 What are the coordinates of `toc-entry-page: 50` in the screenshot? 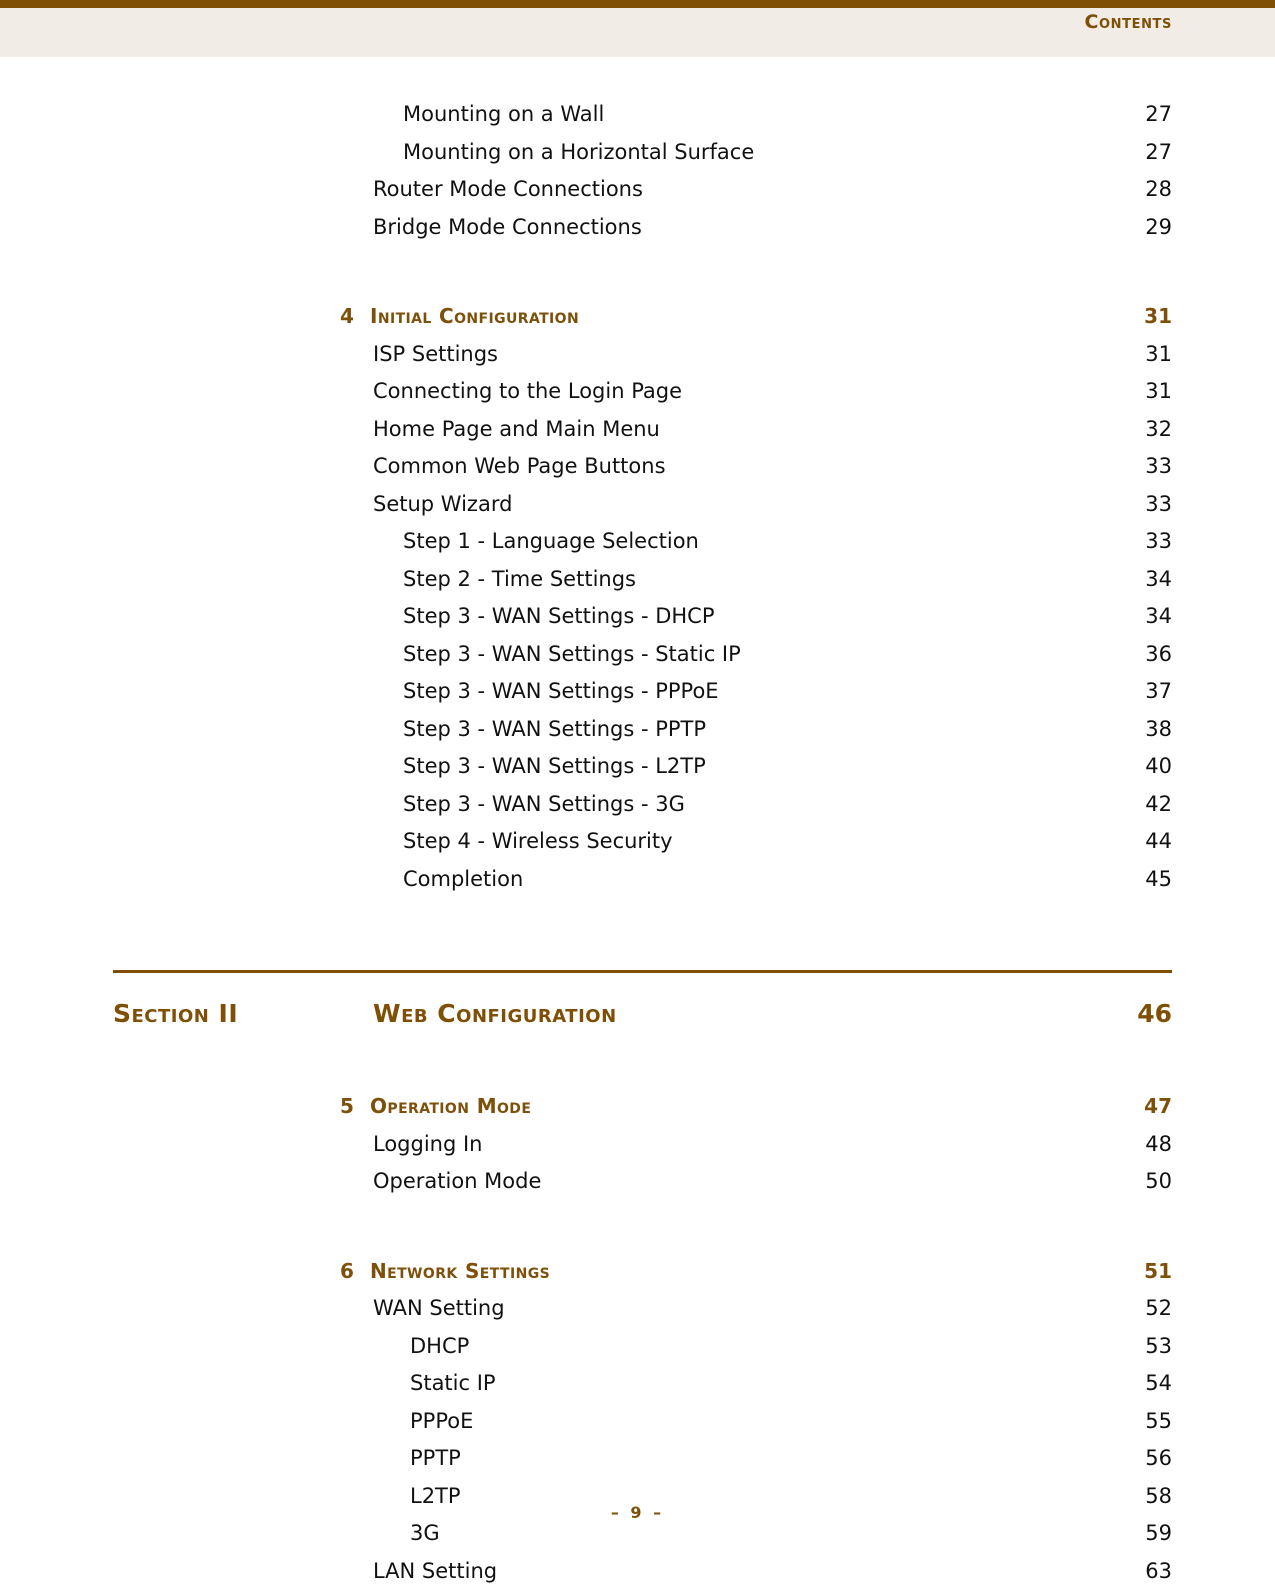 It's located at (586, 1182).